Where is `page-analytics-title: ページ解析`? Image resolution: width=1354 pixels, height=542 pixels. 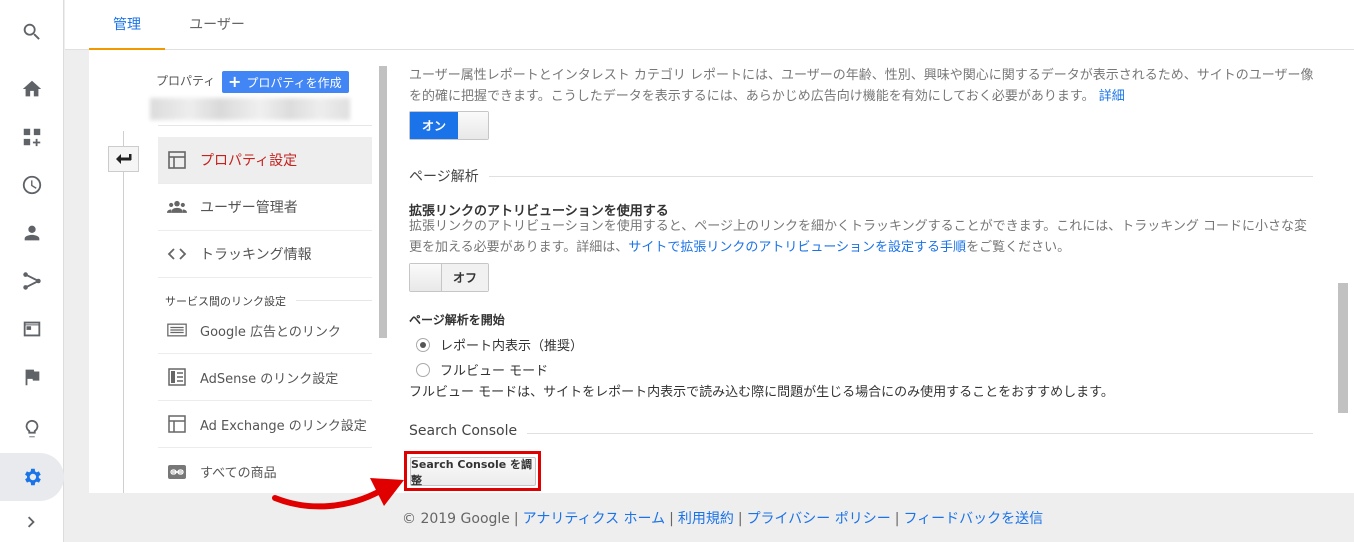 page-analytics-title: ページ解析 is located at coordinates (449, 176).